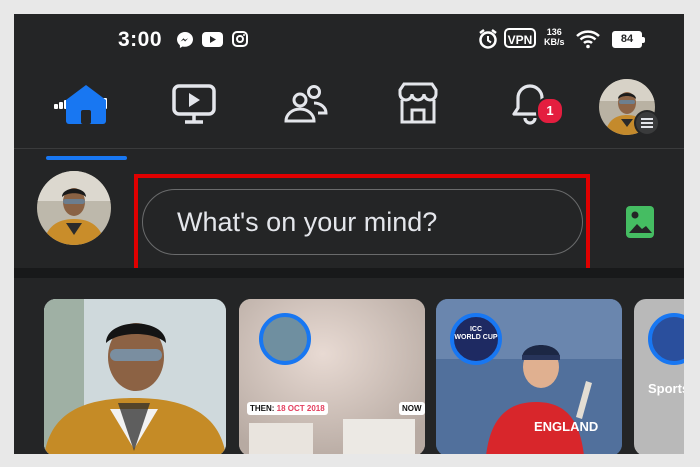 The height and width of the screenshot is (467, 700). What do you see at coordinates (488, 39) in the screenshot?
I see `alarm-icon` at bounding box center [488, 39].